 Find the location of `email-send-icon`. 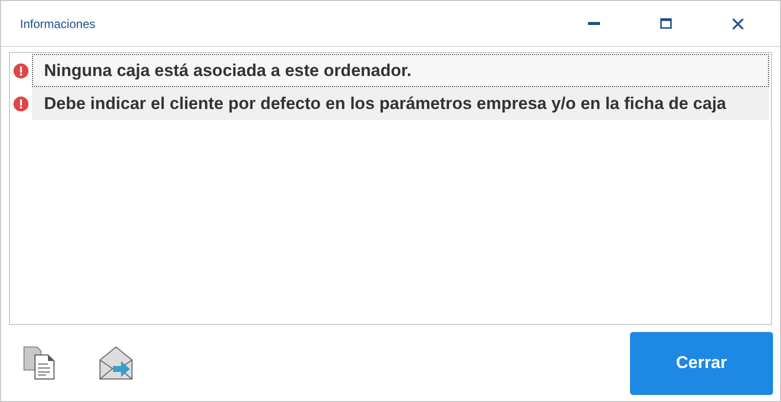

email-send-icon is located at coordinates (116, 363).